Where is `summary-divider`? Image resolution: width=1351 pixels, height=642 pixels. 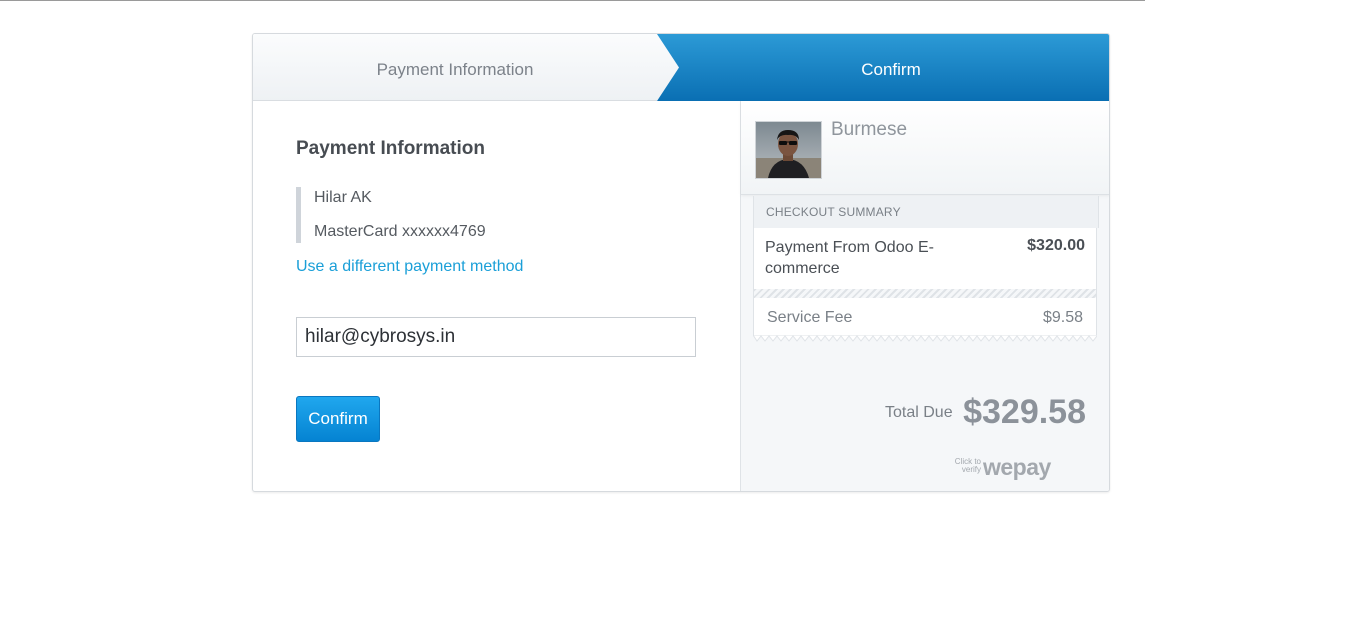 summary-divider is located at coordinates (925, 293).